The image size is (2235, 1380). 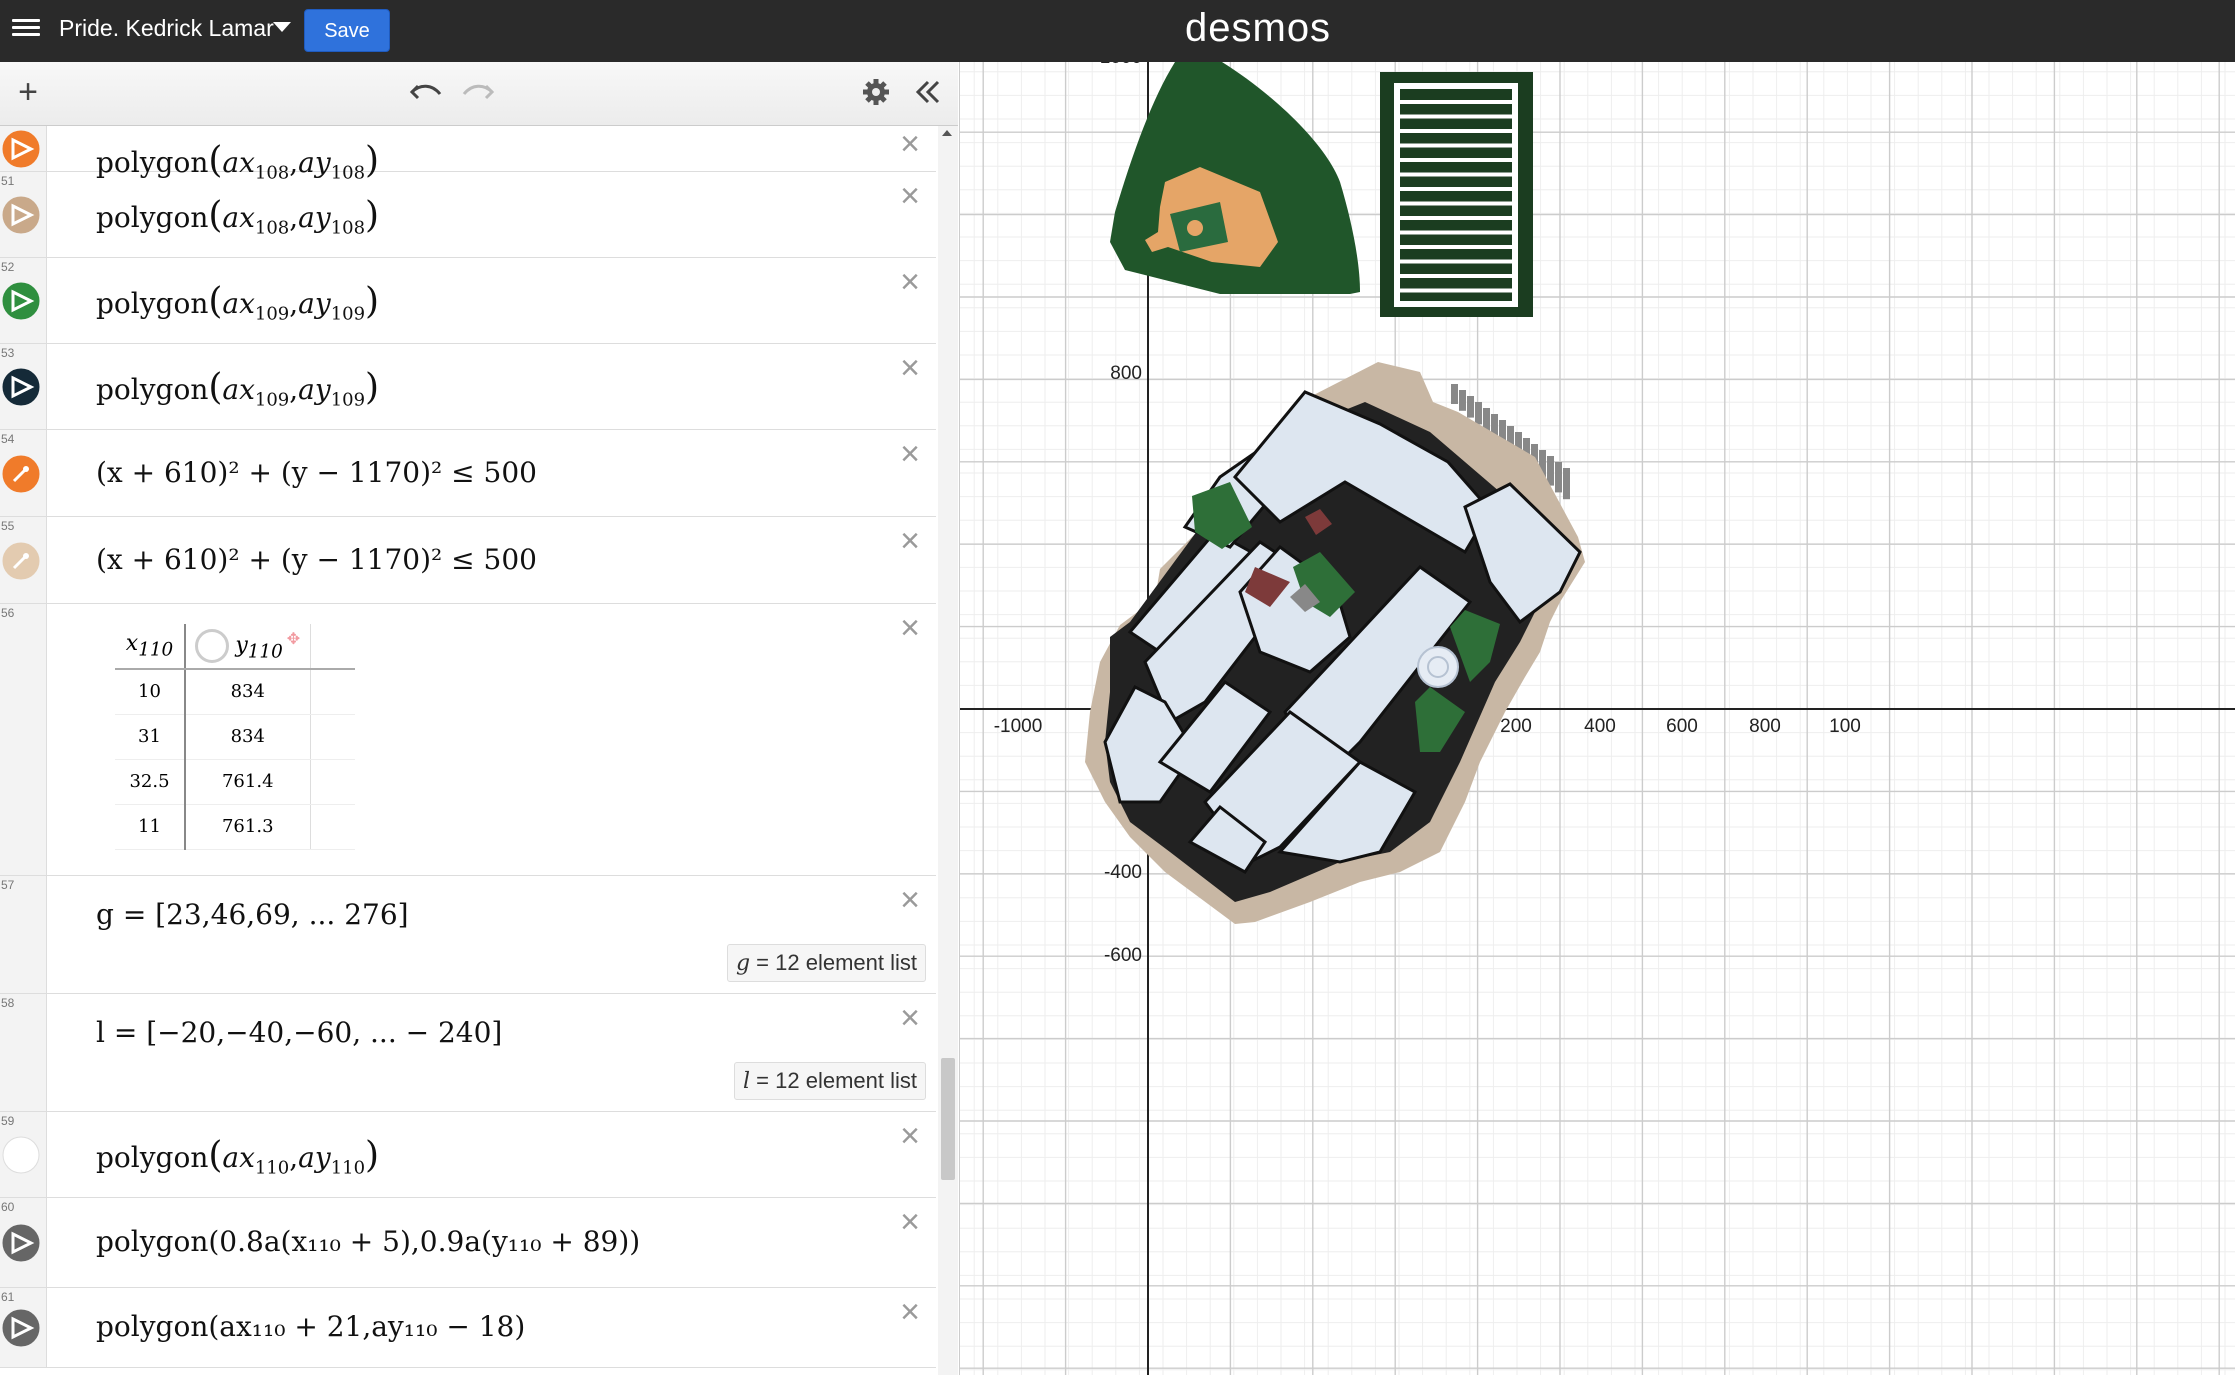 I want to click on data-table: x110 y110✥ 10 834 31 834 32.5 761.4 11 761.3, so click(x=235, y=737).